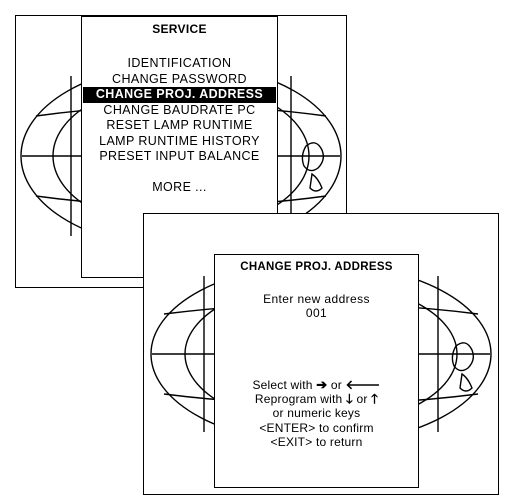 This screenshot has height=500, width=514. I want to click on service-menu-title: SERVICE, so click(179, 29).